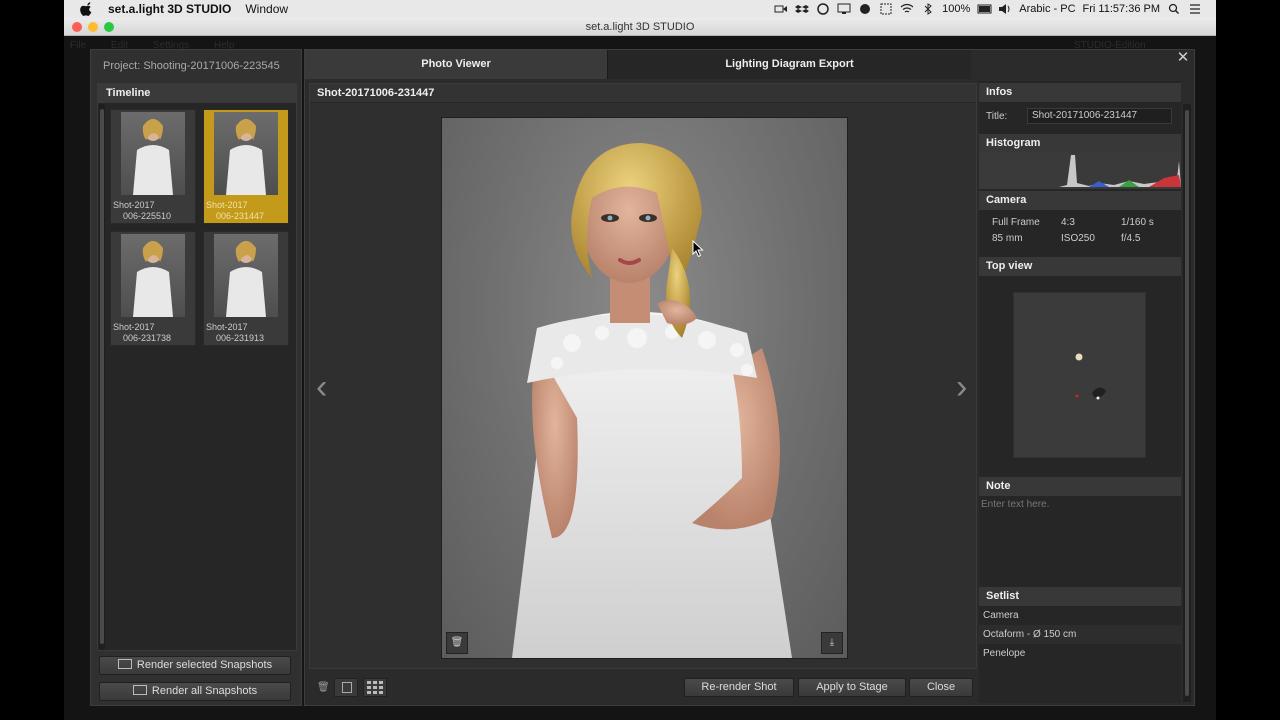  I want to click on camera-marker, so click(1077, 396).